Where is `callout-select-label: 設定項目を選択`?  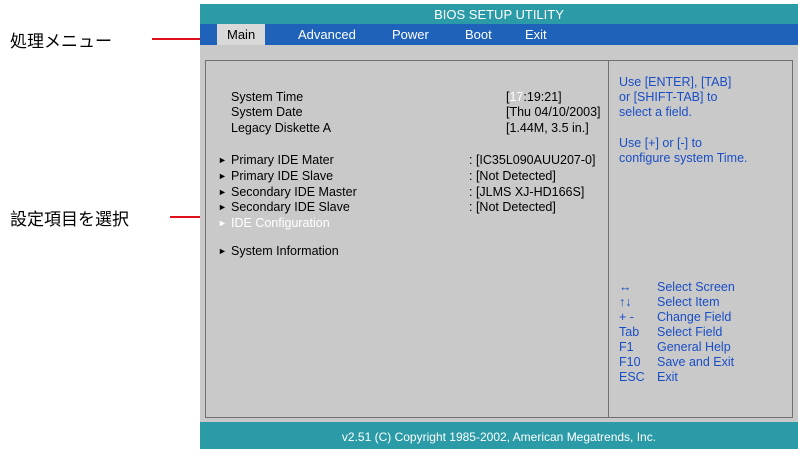 callout-select-label: 設定項目を選択 is located at coordinates (69, 220).